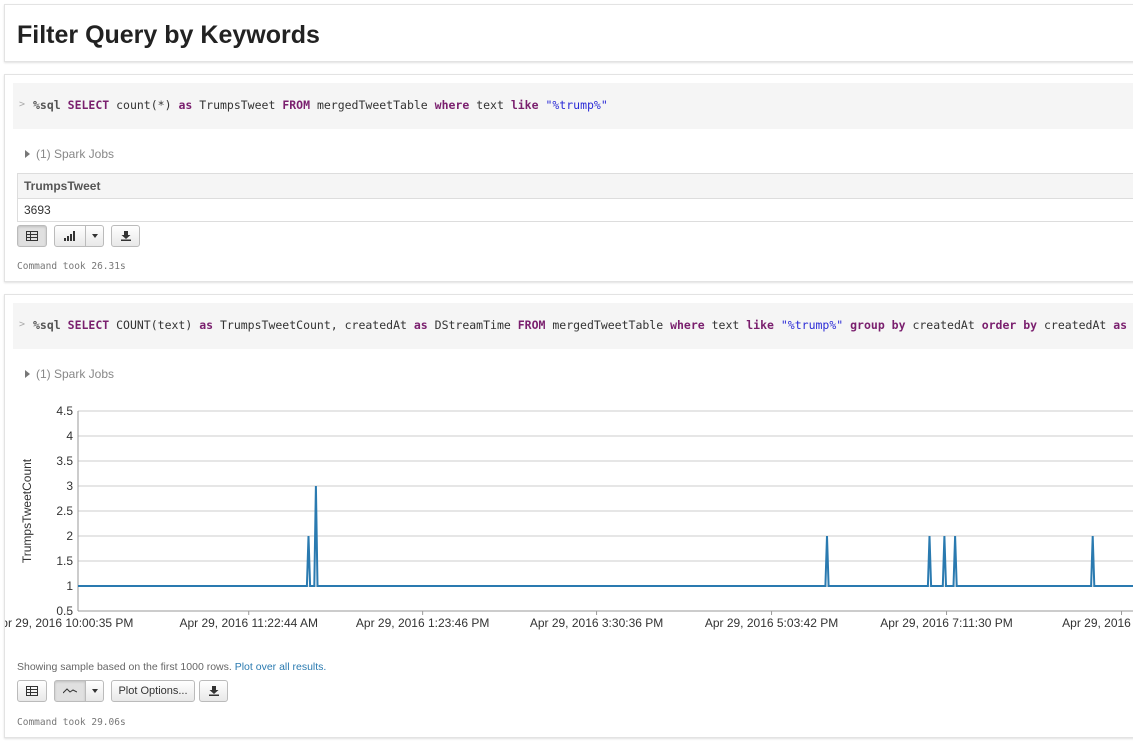  What do you see at coordinates (69, 536) in the screenshot?
I see `y-tick-label: 2` at bounding box center [69, 536].